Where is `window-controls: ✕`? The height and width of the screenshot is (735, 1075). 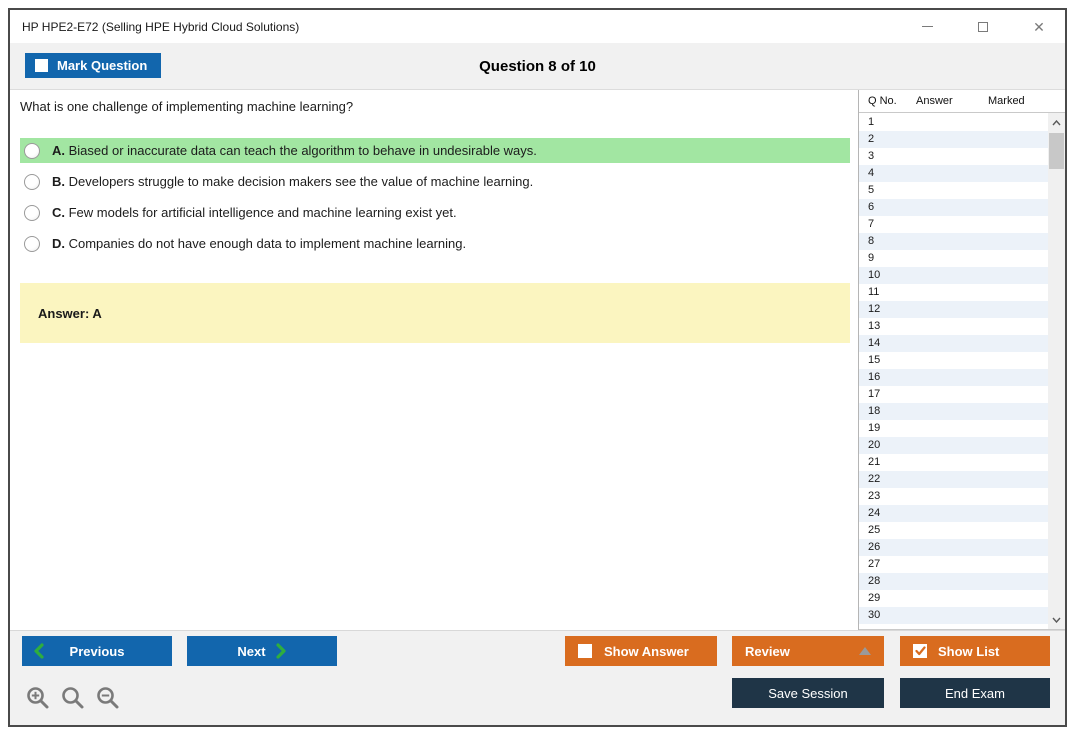 window-controls: ✕ is located at coordinates (992, 27).